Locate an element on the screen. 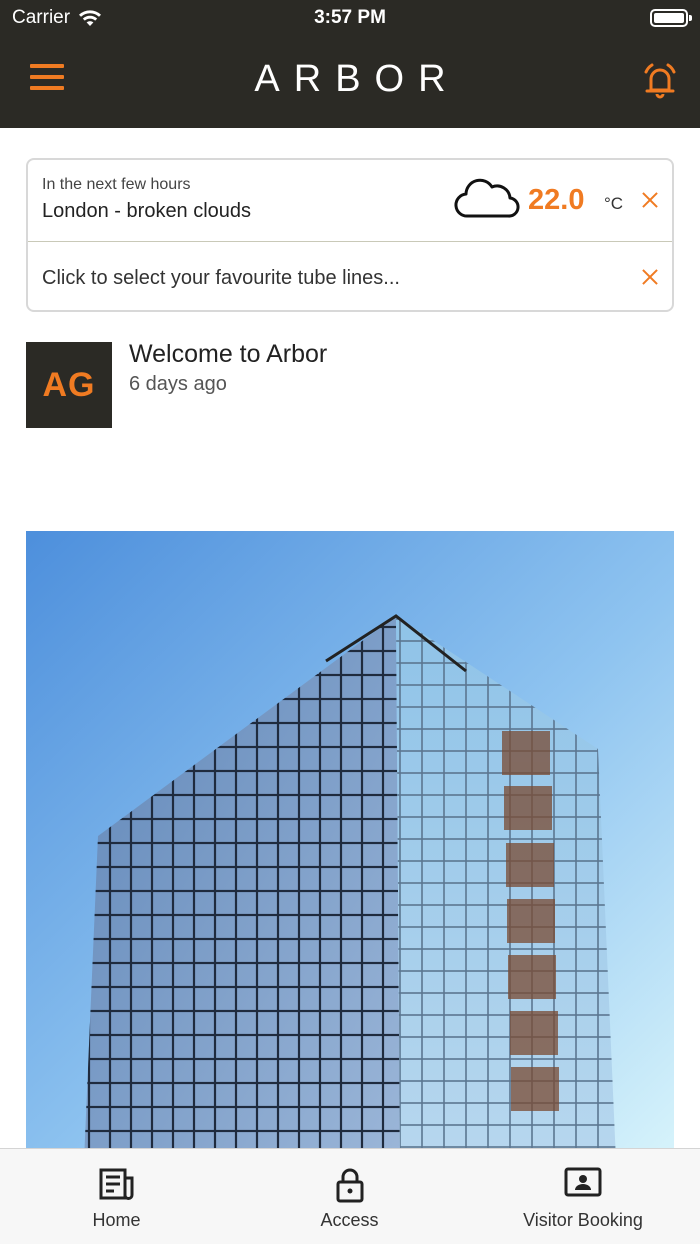 This screenshot has width=700, height=1244. app-header: Carrier 3:57 PM ARBOR is located at coordinates (350, 64).